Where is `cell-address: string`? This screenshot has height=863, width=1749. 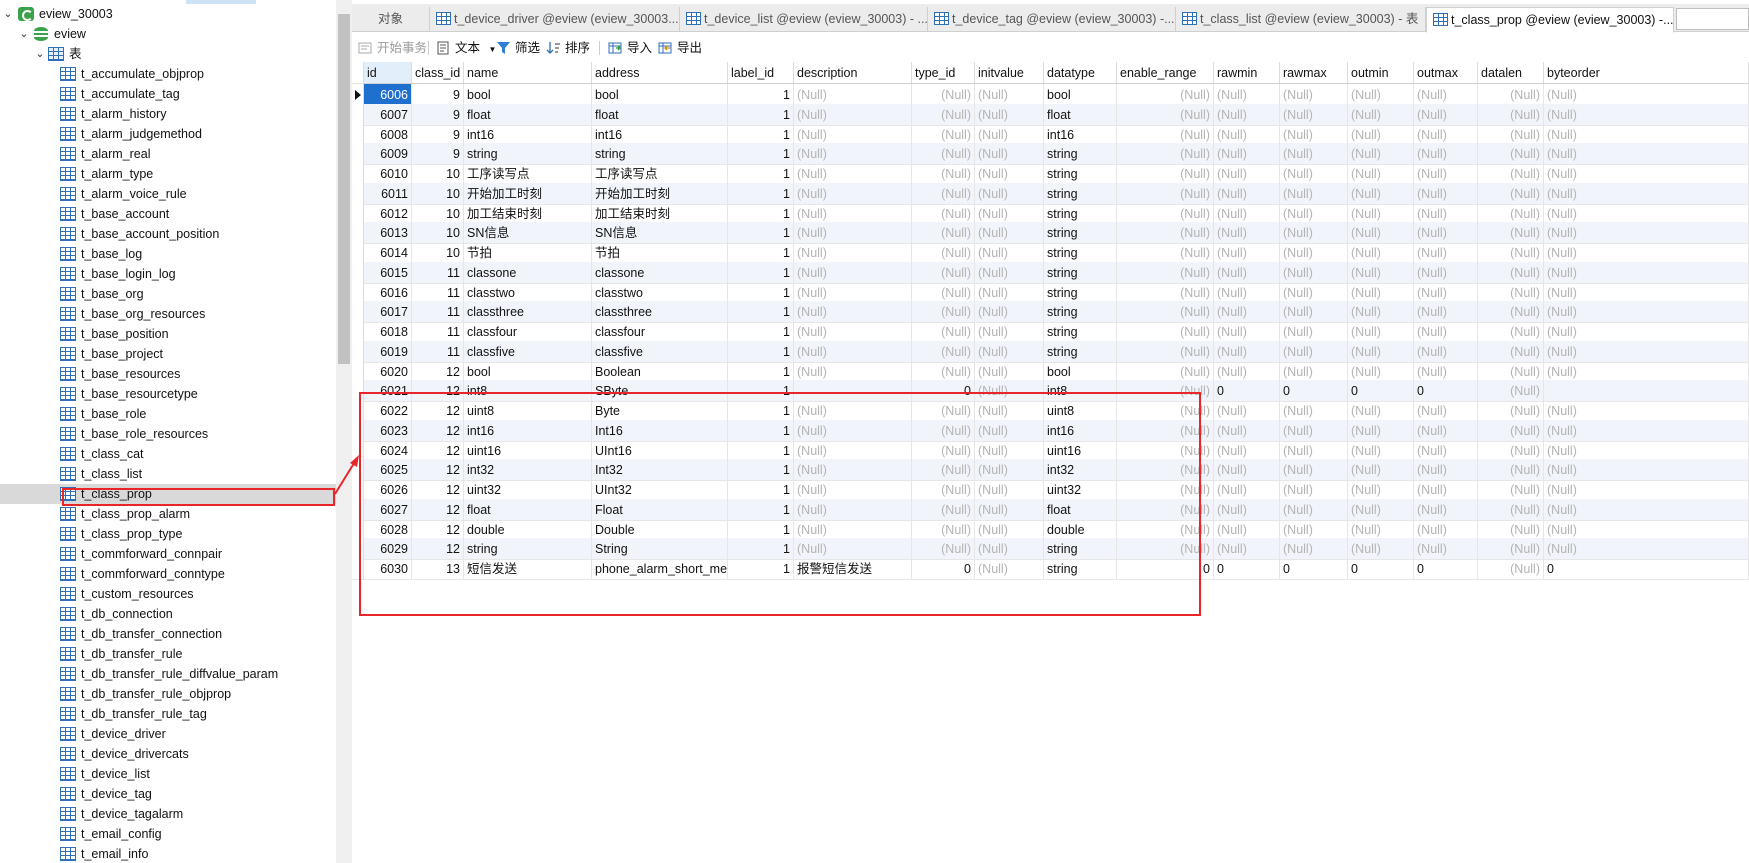 cell-address: string is located at coordinates (660, 154).